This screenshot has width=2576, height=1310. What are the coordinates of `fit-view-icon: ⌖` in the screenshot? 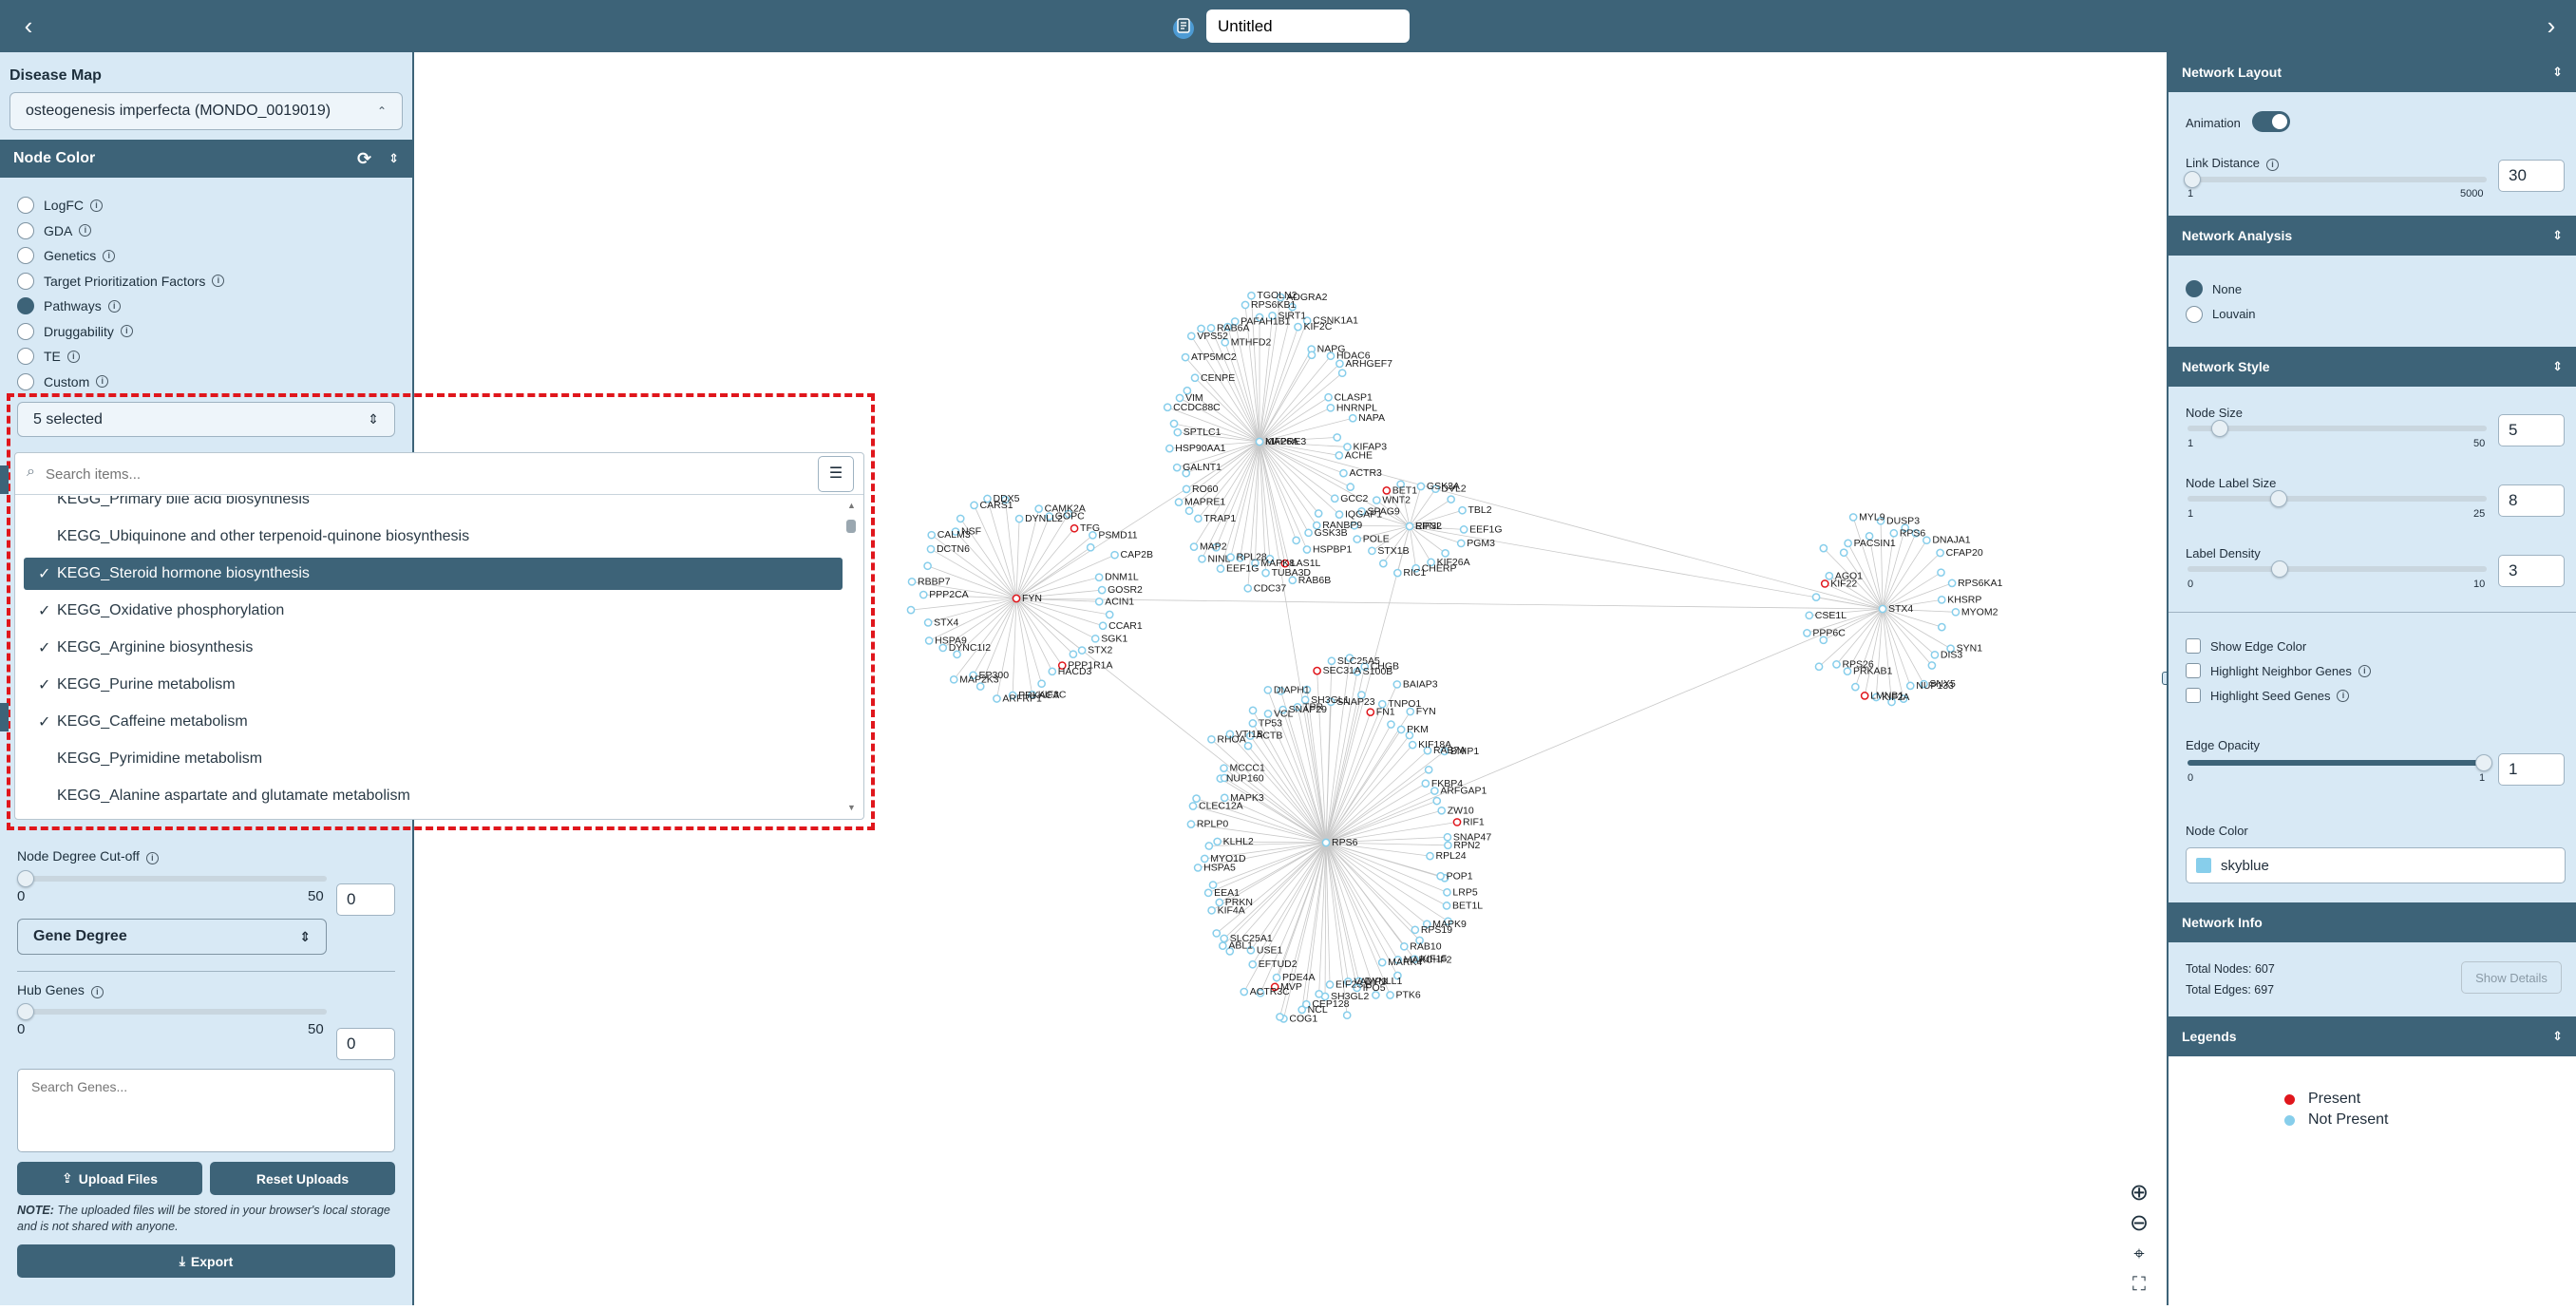 It's located at (2139, 1254).